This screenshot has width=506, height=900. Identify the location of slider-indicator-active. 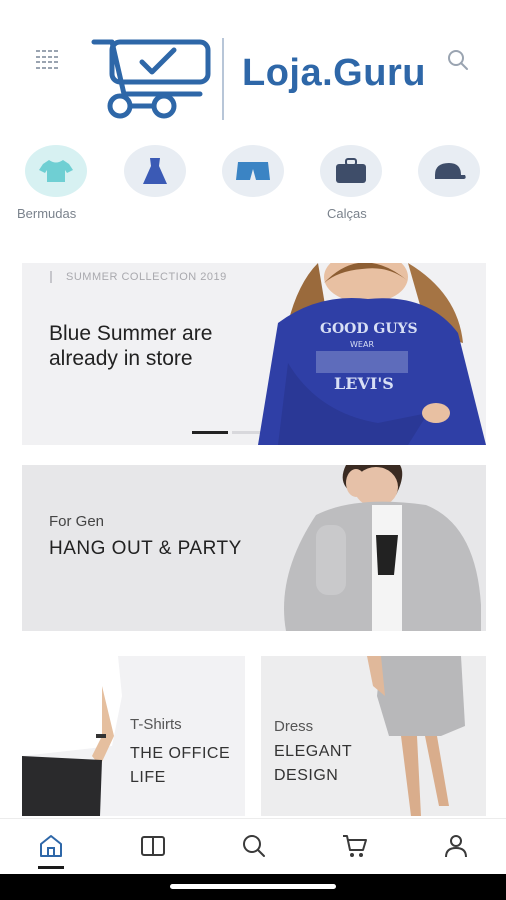
(210, 432).